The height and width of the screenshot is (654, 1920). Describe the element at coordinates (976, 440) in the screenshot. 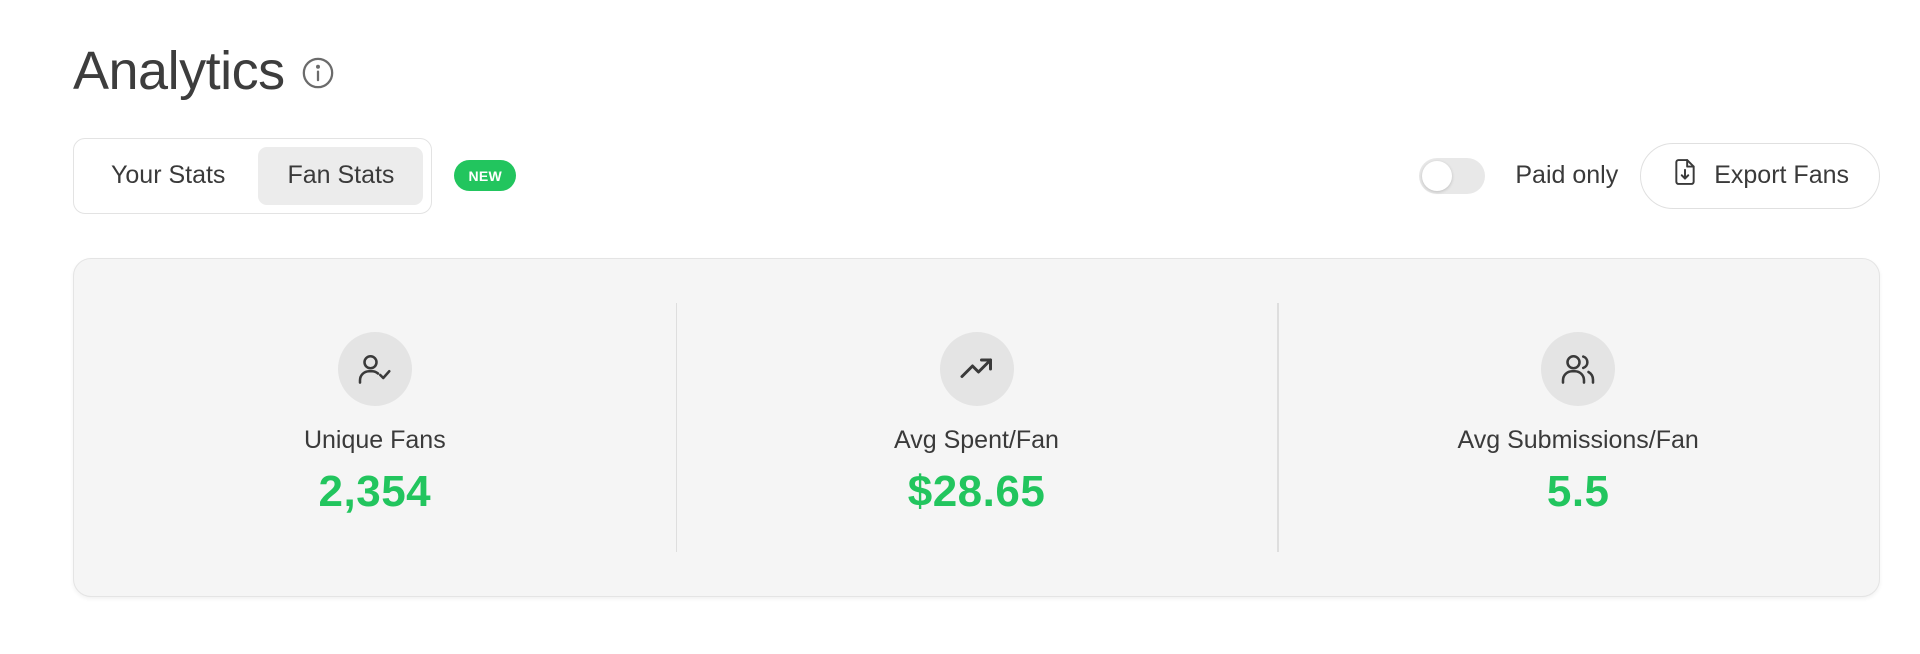

I see `stat-label: Avg Spent/Fan` at that location.